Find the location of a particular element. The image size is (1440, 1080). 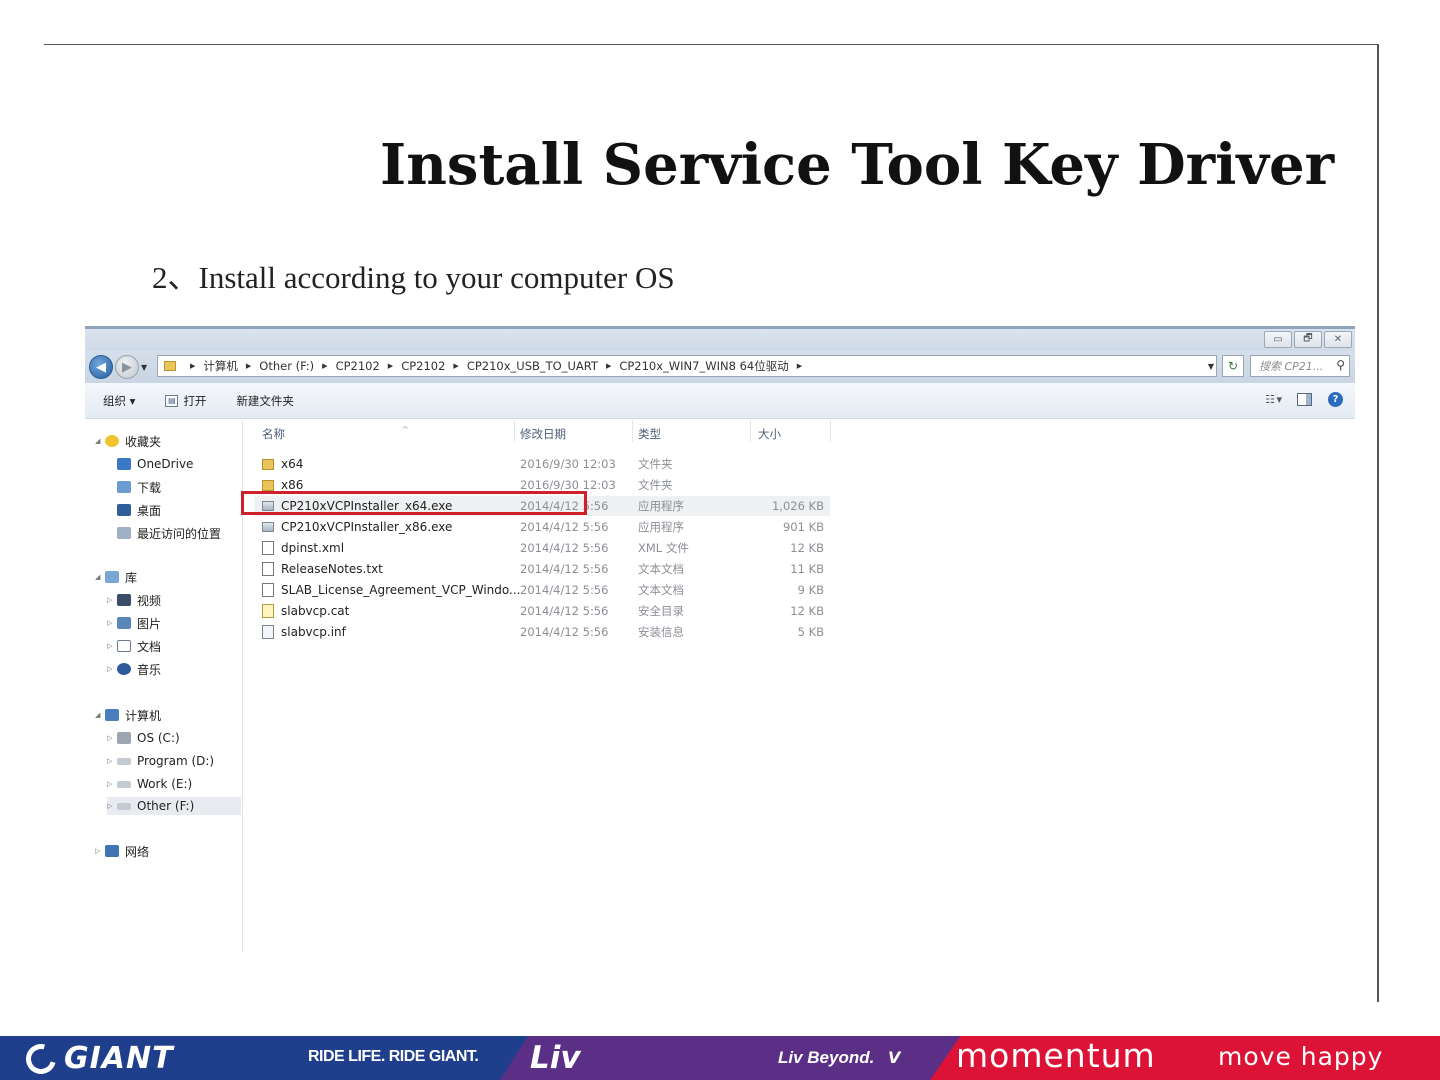

document-icon is located at coordinates (268, 569).